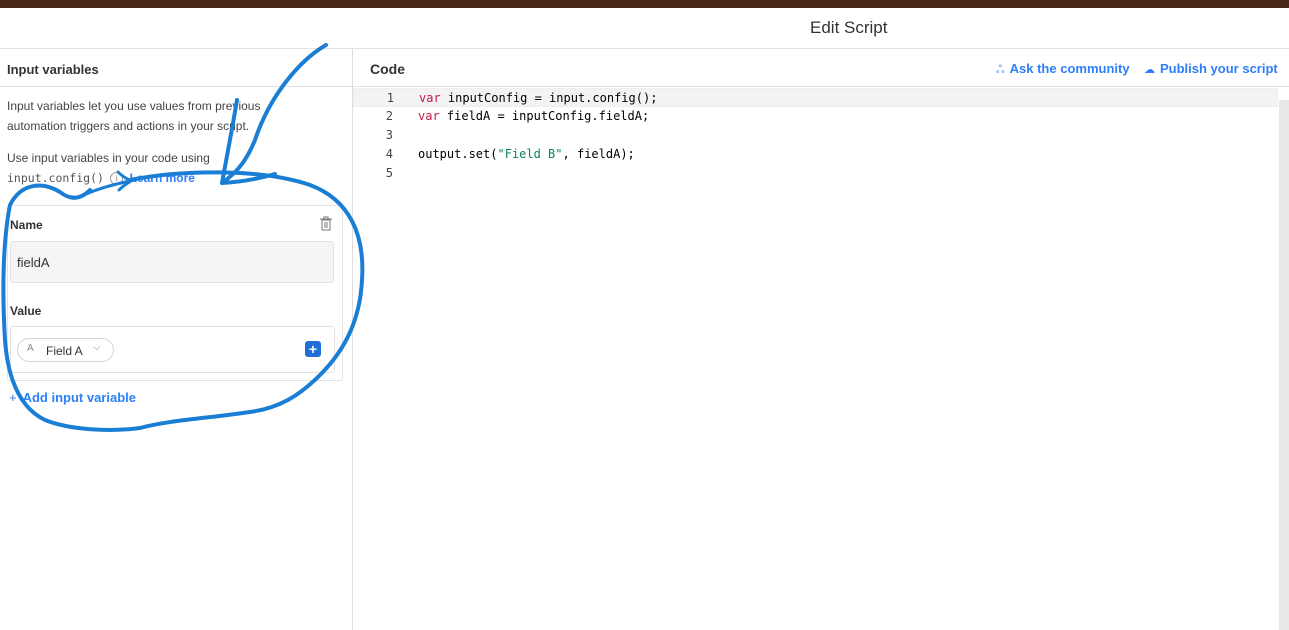  Describe the element at coordinates (389, 154) in the screenshot. I see `line-number: 4` at that location.